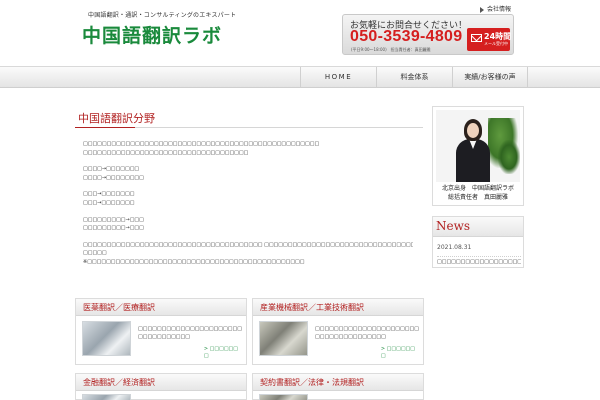 Image resolution: width=600 pixels, height=400 pixels. I want to click on mail-button-sub: メール受付中, so click(496, 43).